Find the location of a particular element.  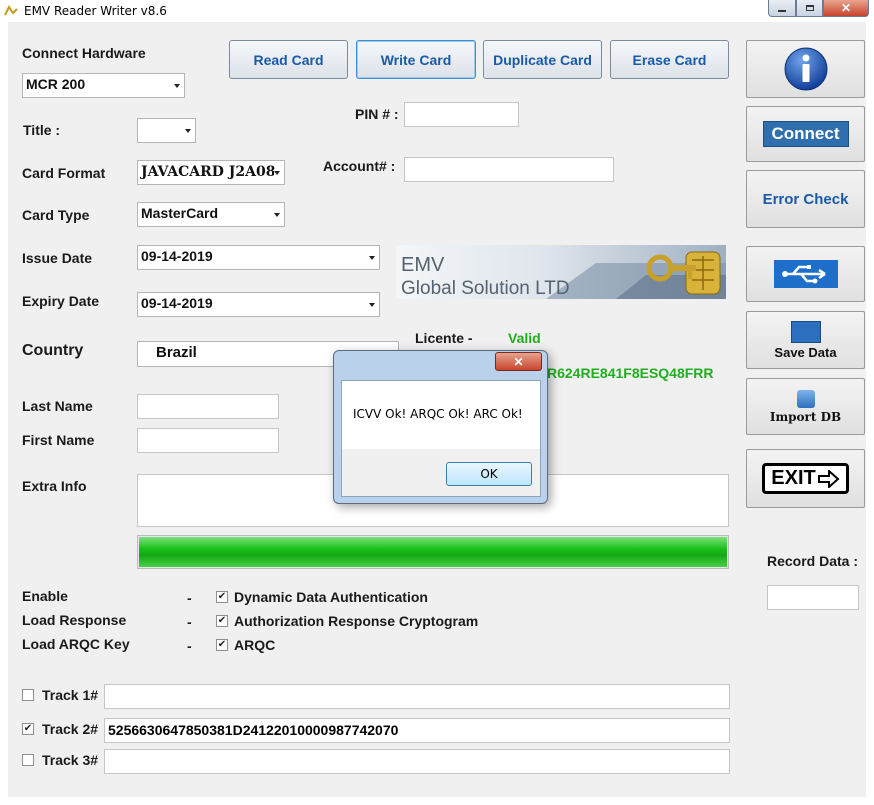

usb-icon is located at coordinates (805, 274).